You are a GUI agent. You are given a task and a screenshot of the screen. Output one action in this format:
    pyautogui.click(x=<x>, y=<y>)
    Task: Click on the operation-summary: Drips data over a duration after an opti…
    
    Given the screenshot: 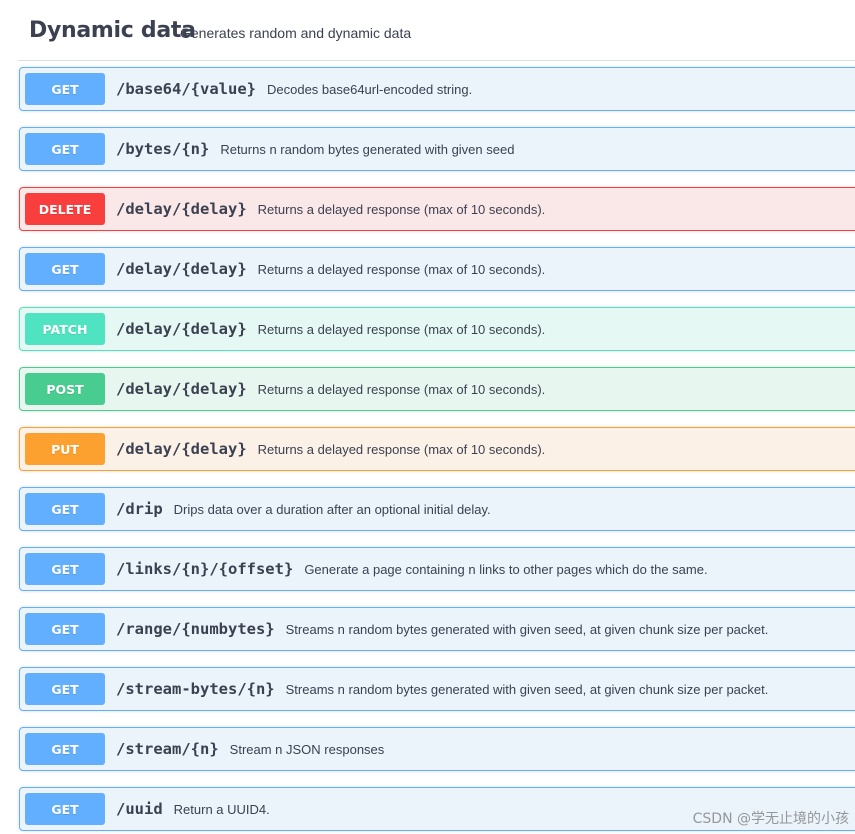 What is the action you would take?
    pyautogui.click(x=332, y=509)
    